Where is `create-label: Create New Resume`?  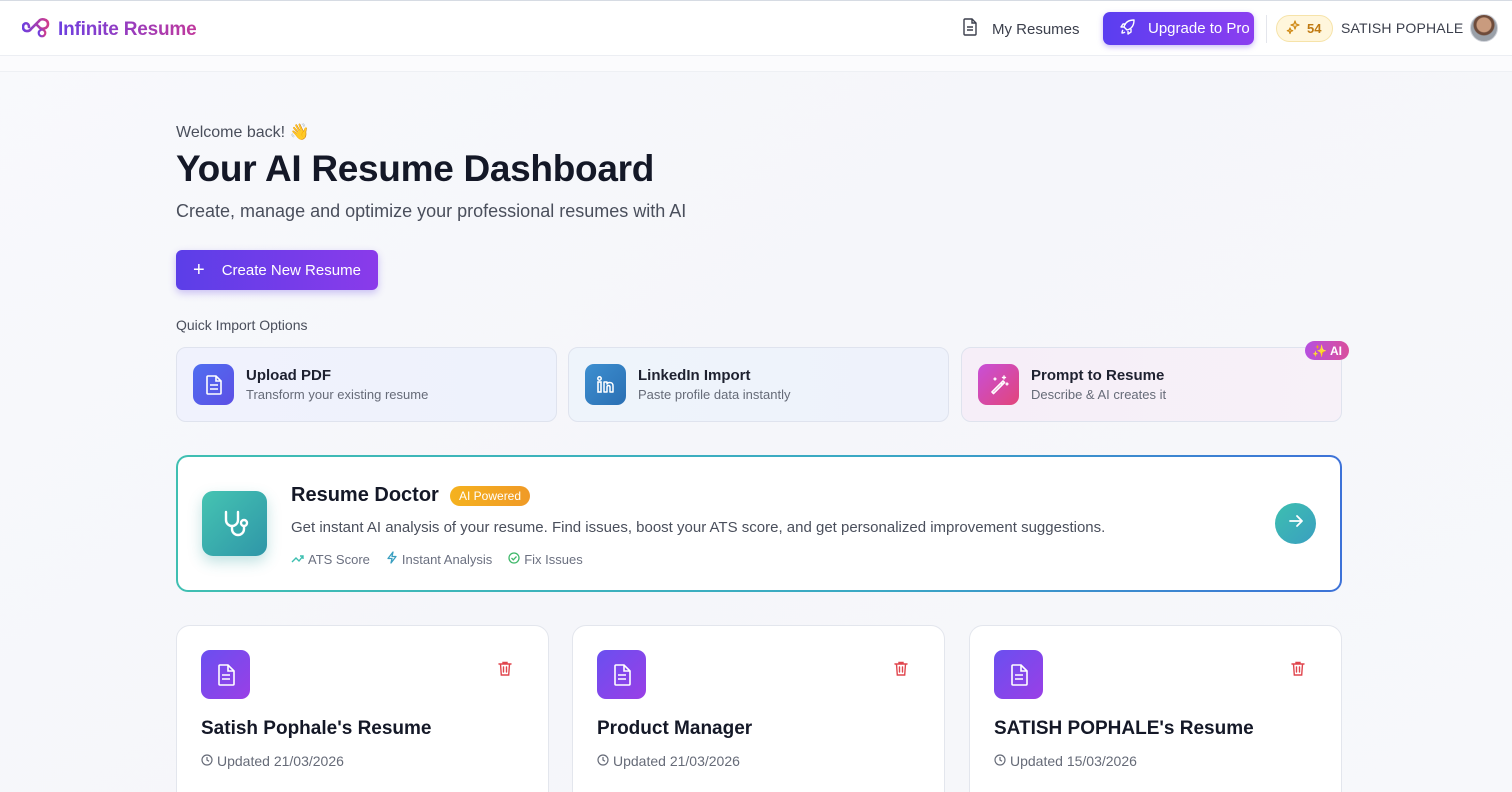
create-label: Create New Resume is located at coordinates (291, 270).